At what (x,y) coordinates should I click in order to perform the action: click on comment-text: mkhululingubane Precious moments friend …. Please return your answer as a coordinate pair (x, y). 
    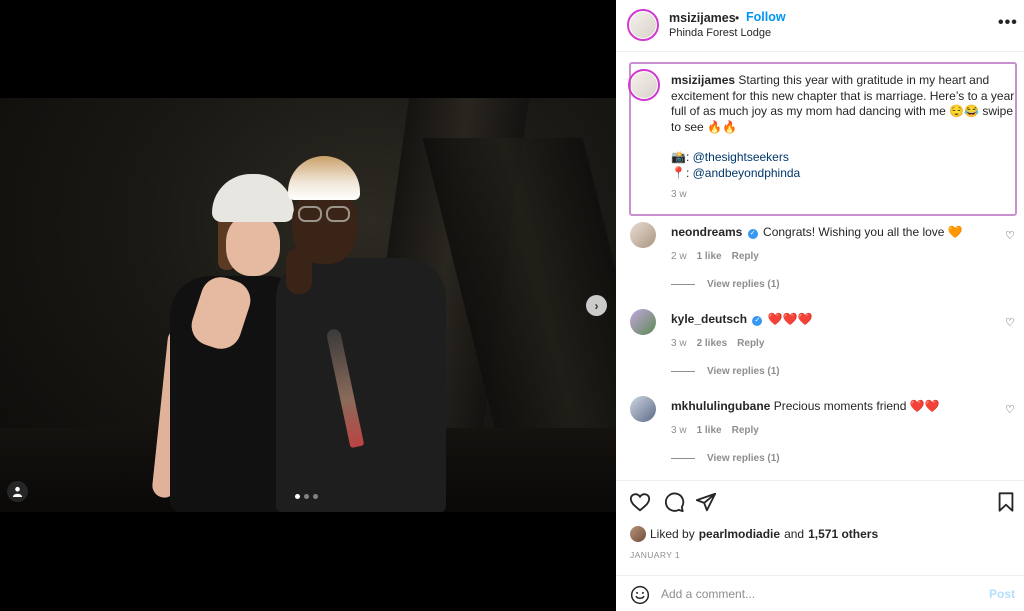
    Looking at the image, I should click on (831, 406).